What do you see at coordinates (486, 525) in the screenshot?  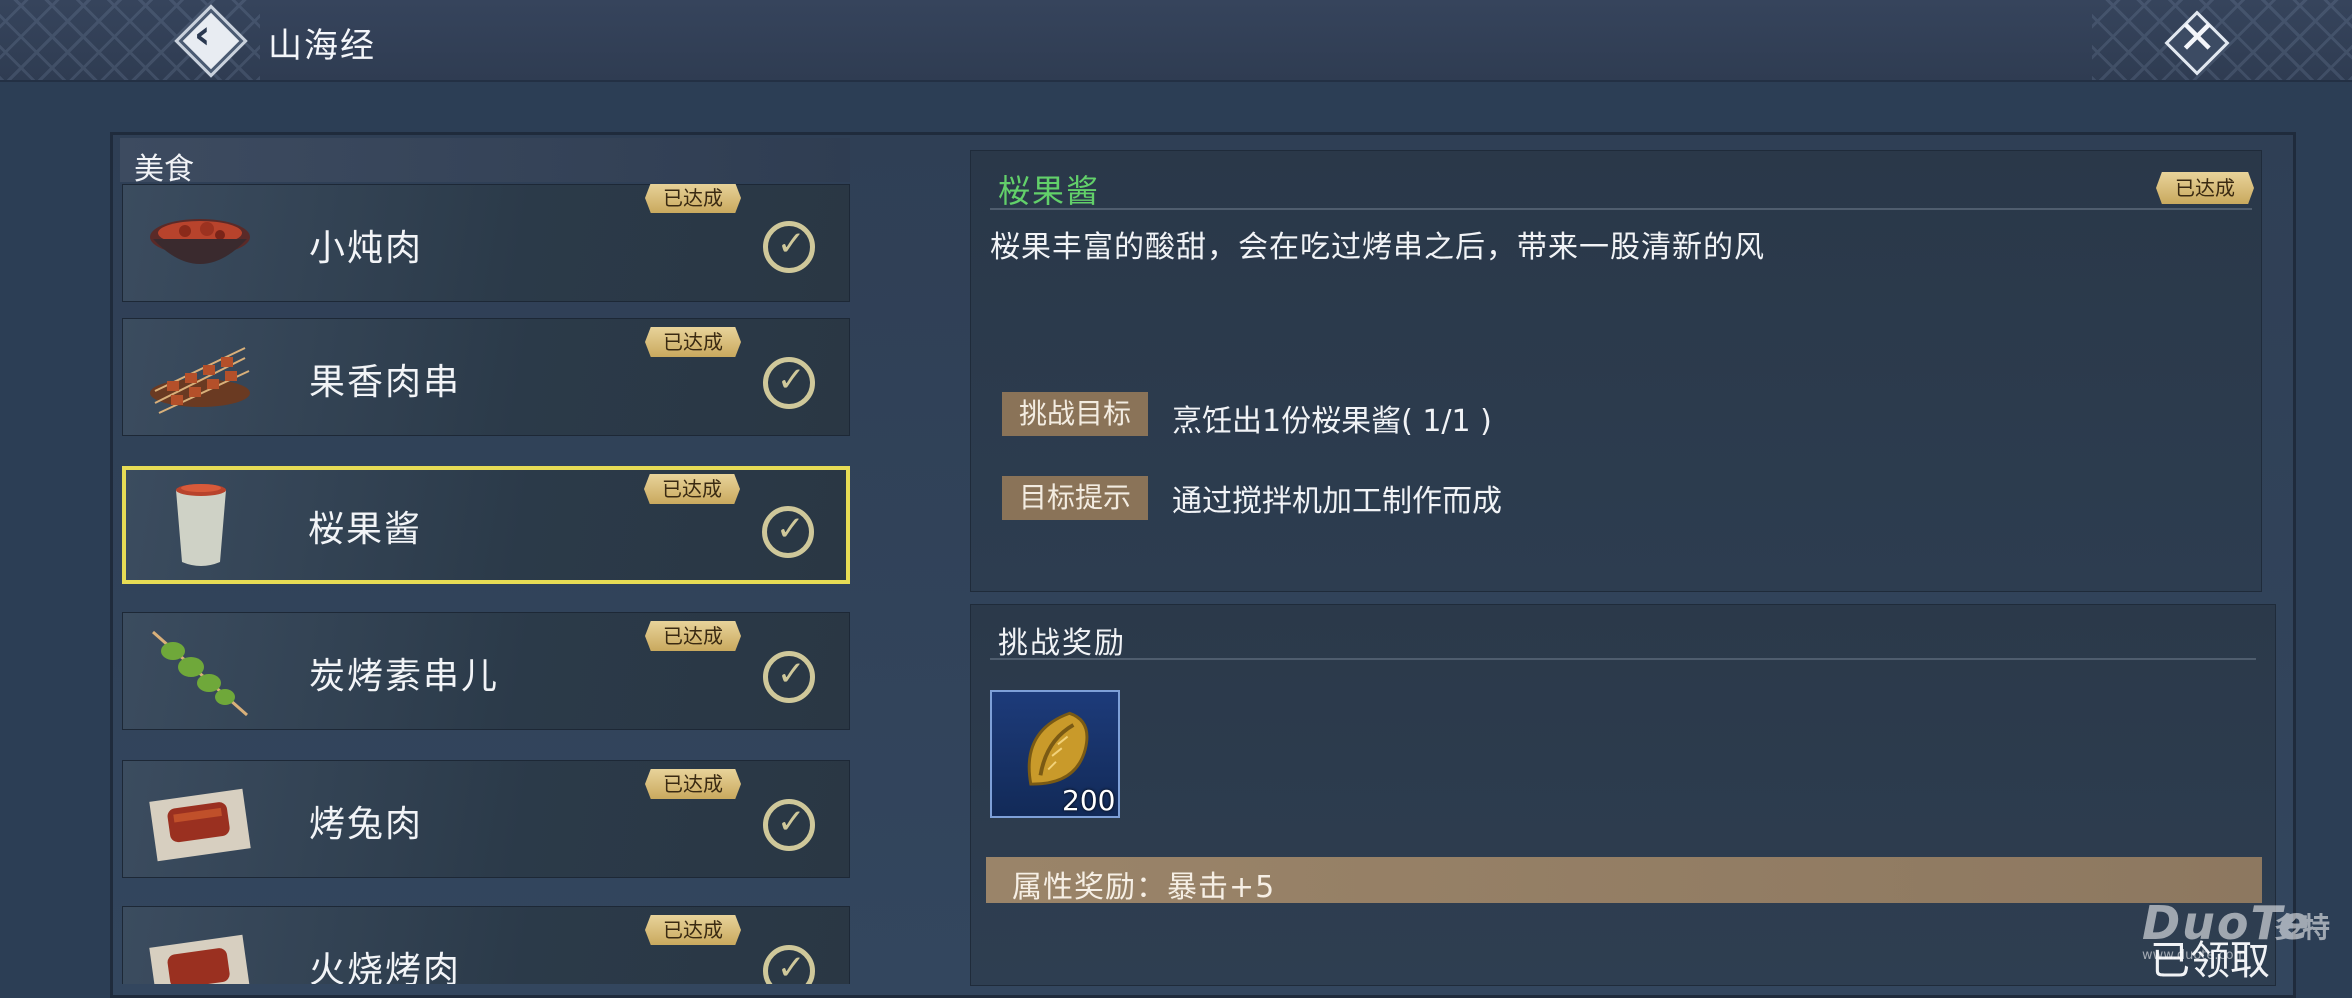 I see `recipe-item-selected: 桜果酱 已达成 ✓` at bounding box center [486, 525].